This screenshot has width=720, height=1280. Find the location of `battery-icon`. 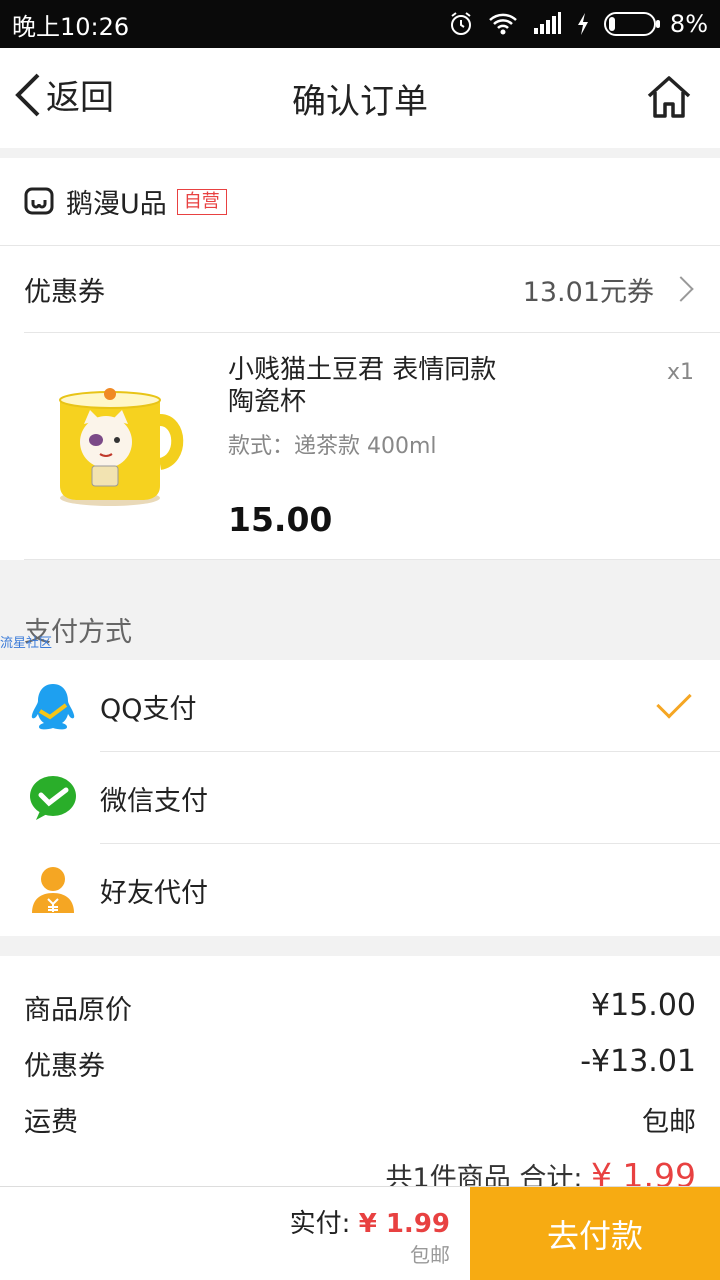

battery-icon is located at coordinates (631, 24).